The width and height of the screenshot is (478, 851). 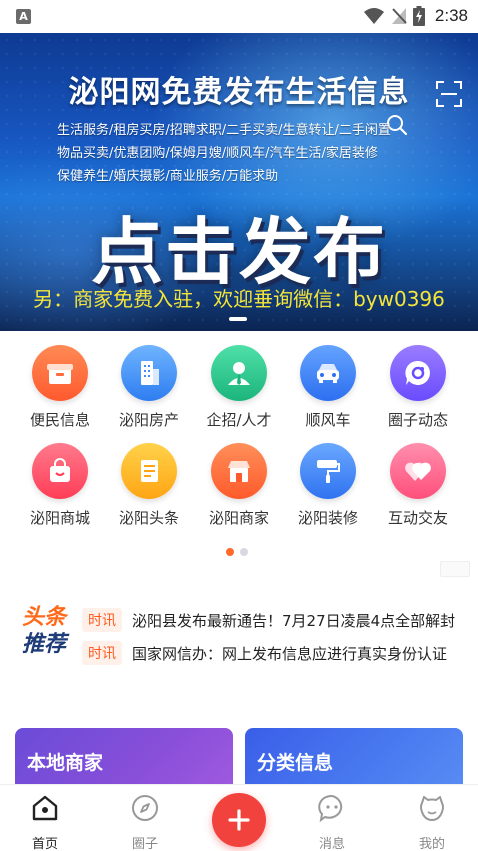 I want to click on banner-page-indicator, so click(x=238, y=319).